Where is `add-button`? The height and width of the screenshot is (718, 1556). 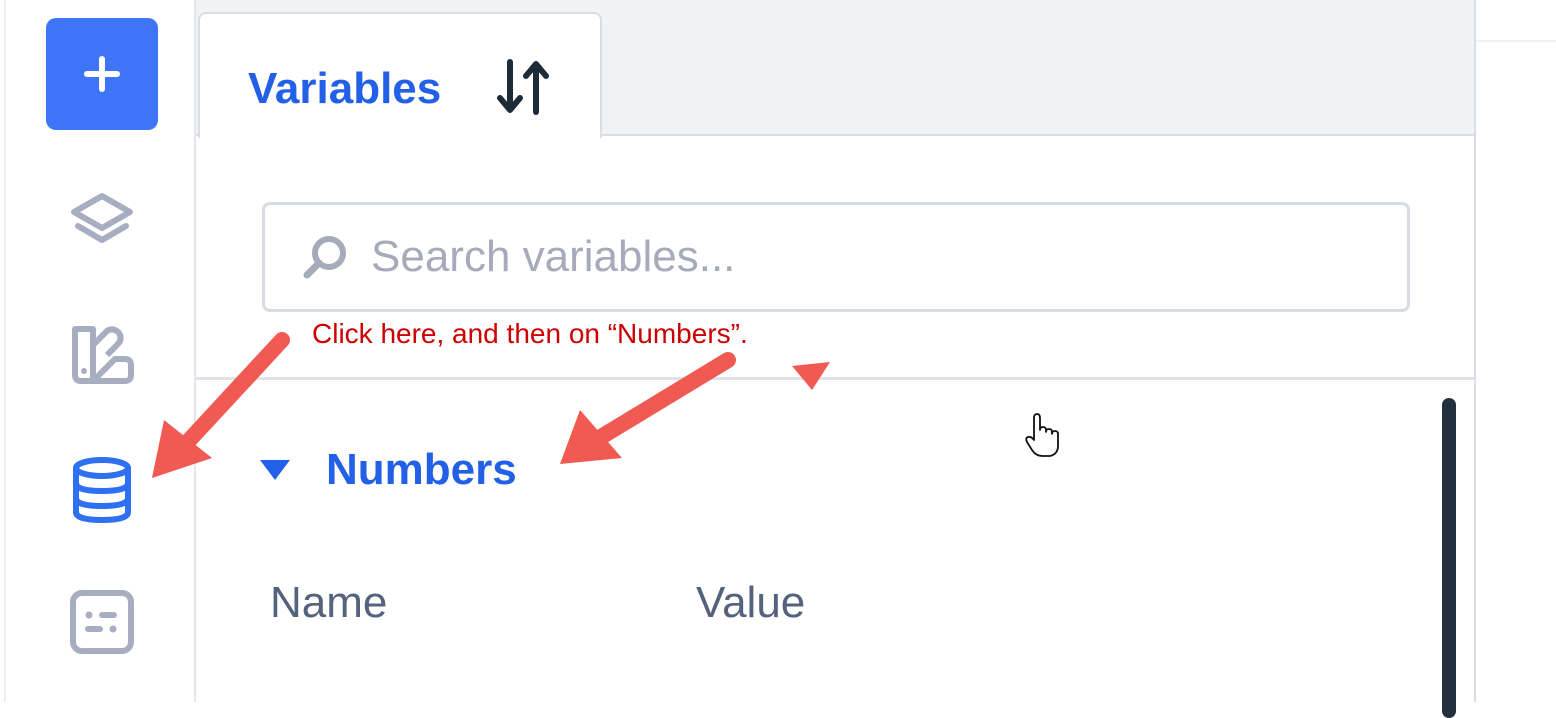 add-button is located at coordinates (102, 74).